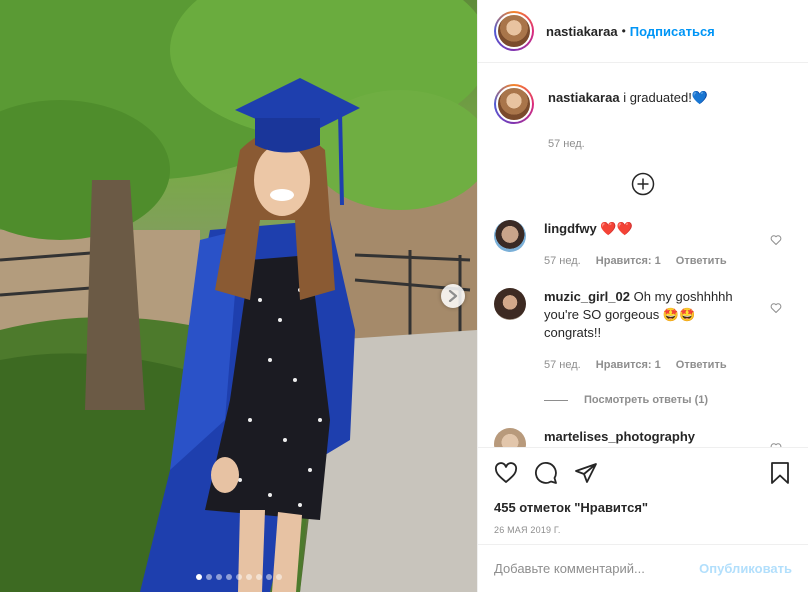 The width and height of the screenshot is (808, 592). What do you see at coordinates (556, 400) in the screenshot?
I see `replies-divider` at bounding box center [556, 400].